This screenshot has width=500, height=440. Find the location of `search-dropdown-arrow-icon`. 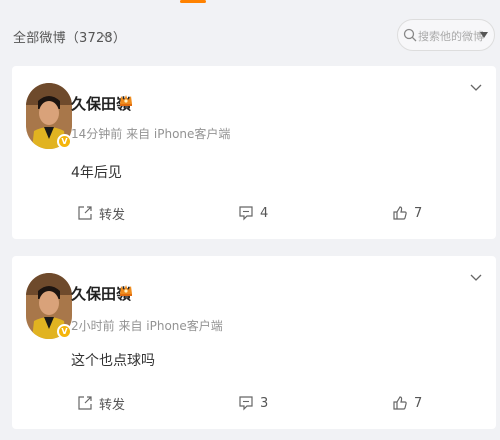

search-dropdown-arrow-icon is located at coordinates (484, 35).